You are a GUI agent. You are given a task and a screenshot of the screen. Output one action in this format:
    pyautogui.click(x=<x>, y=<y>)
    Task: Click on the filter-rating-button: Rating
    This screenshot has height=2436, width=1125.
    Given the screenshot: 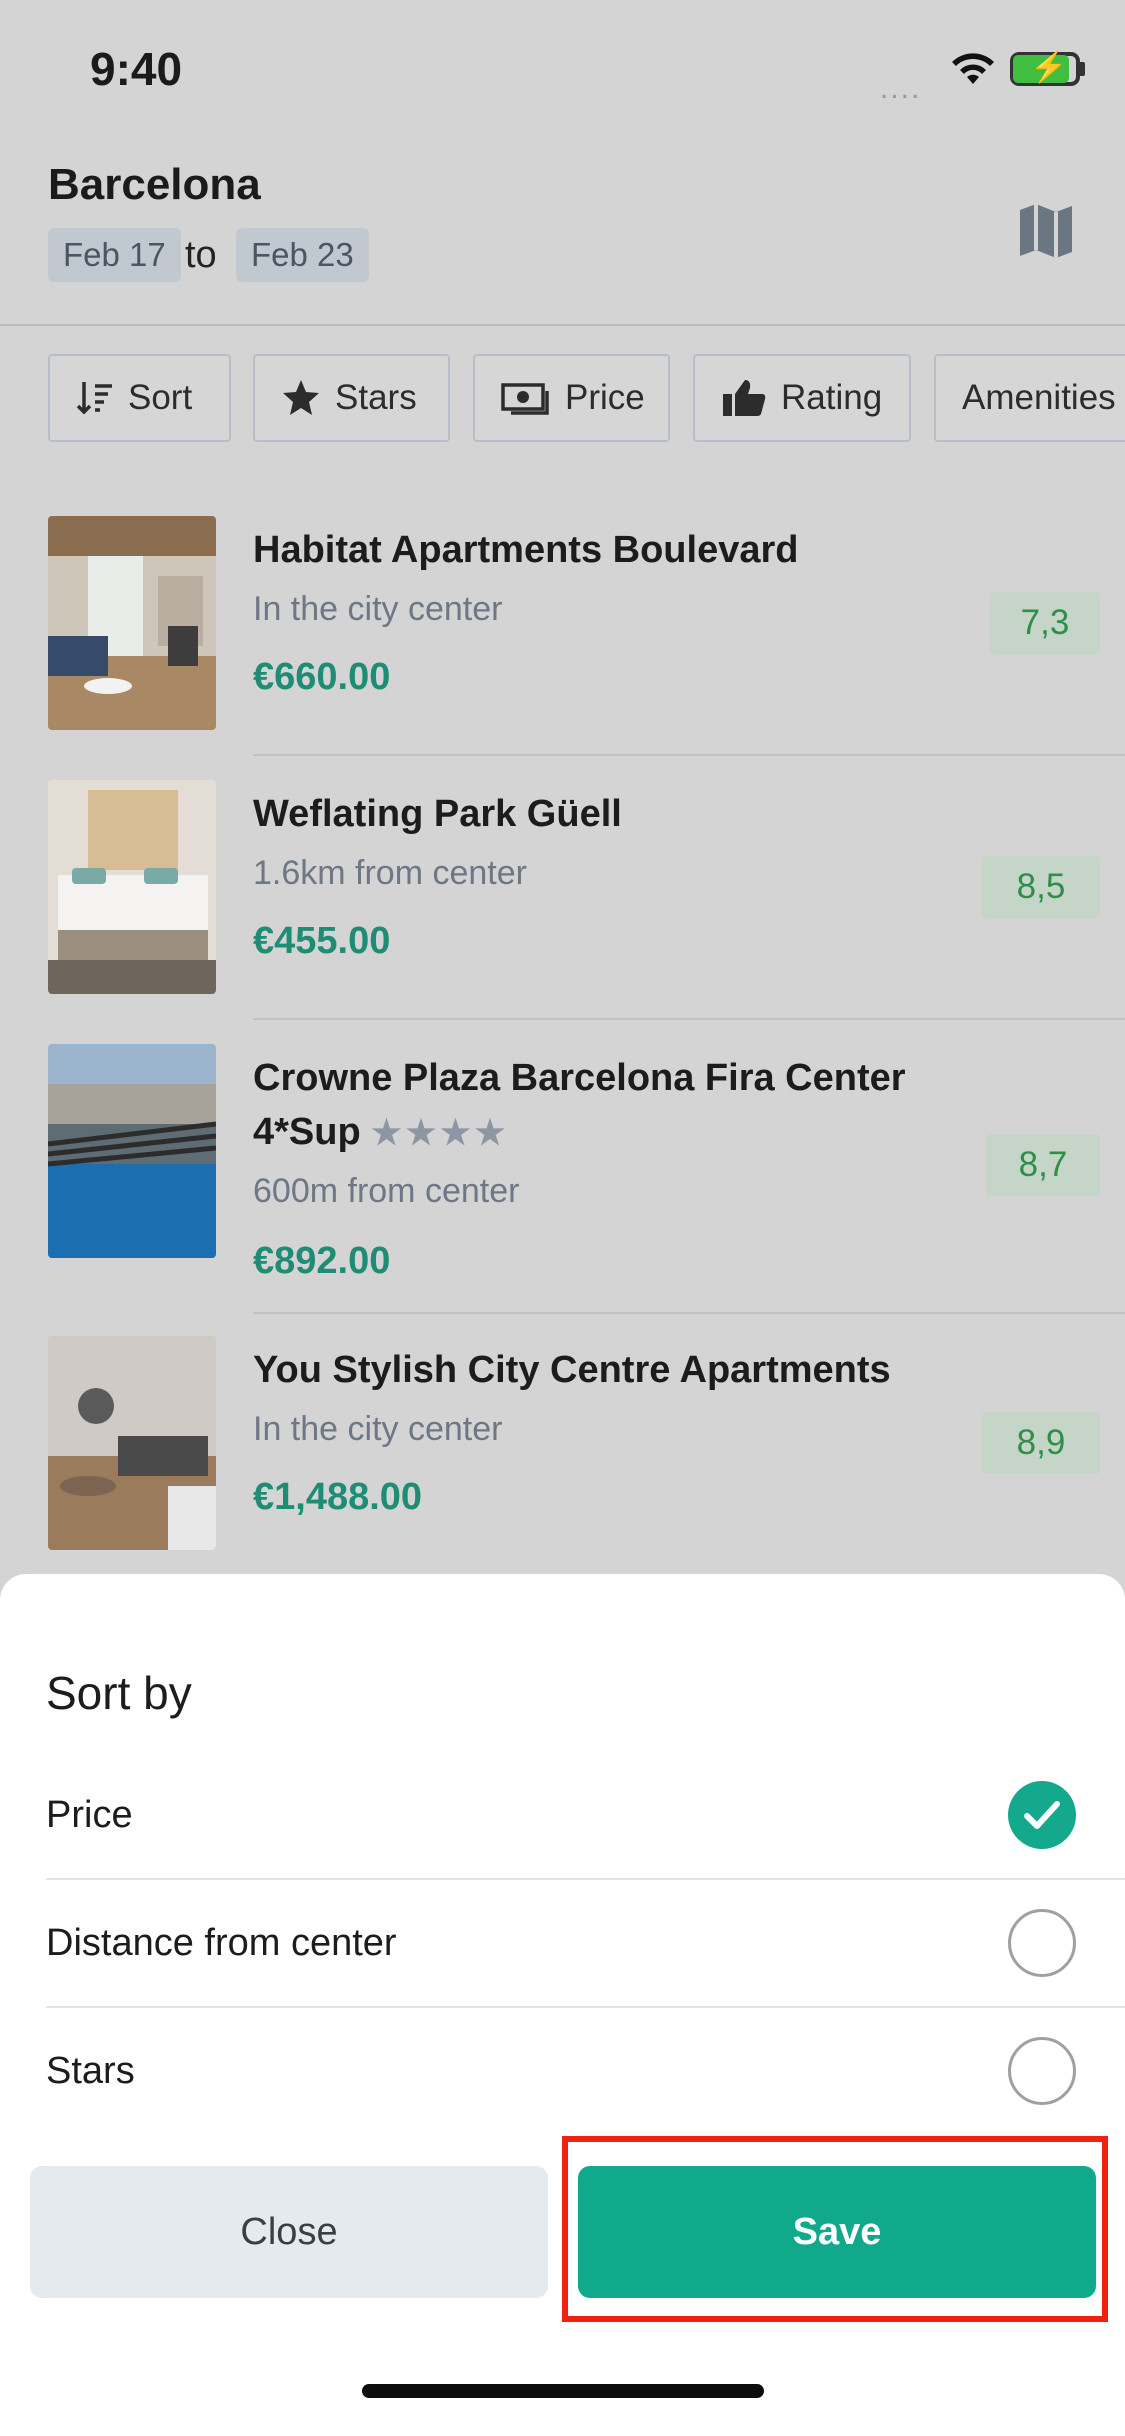 What is the action you would take?
    pyautogui.click(x=802, y=398)
    